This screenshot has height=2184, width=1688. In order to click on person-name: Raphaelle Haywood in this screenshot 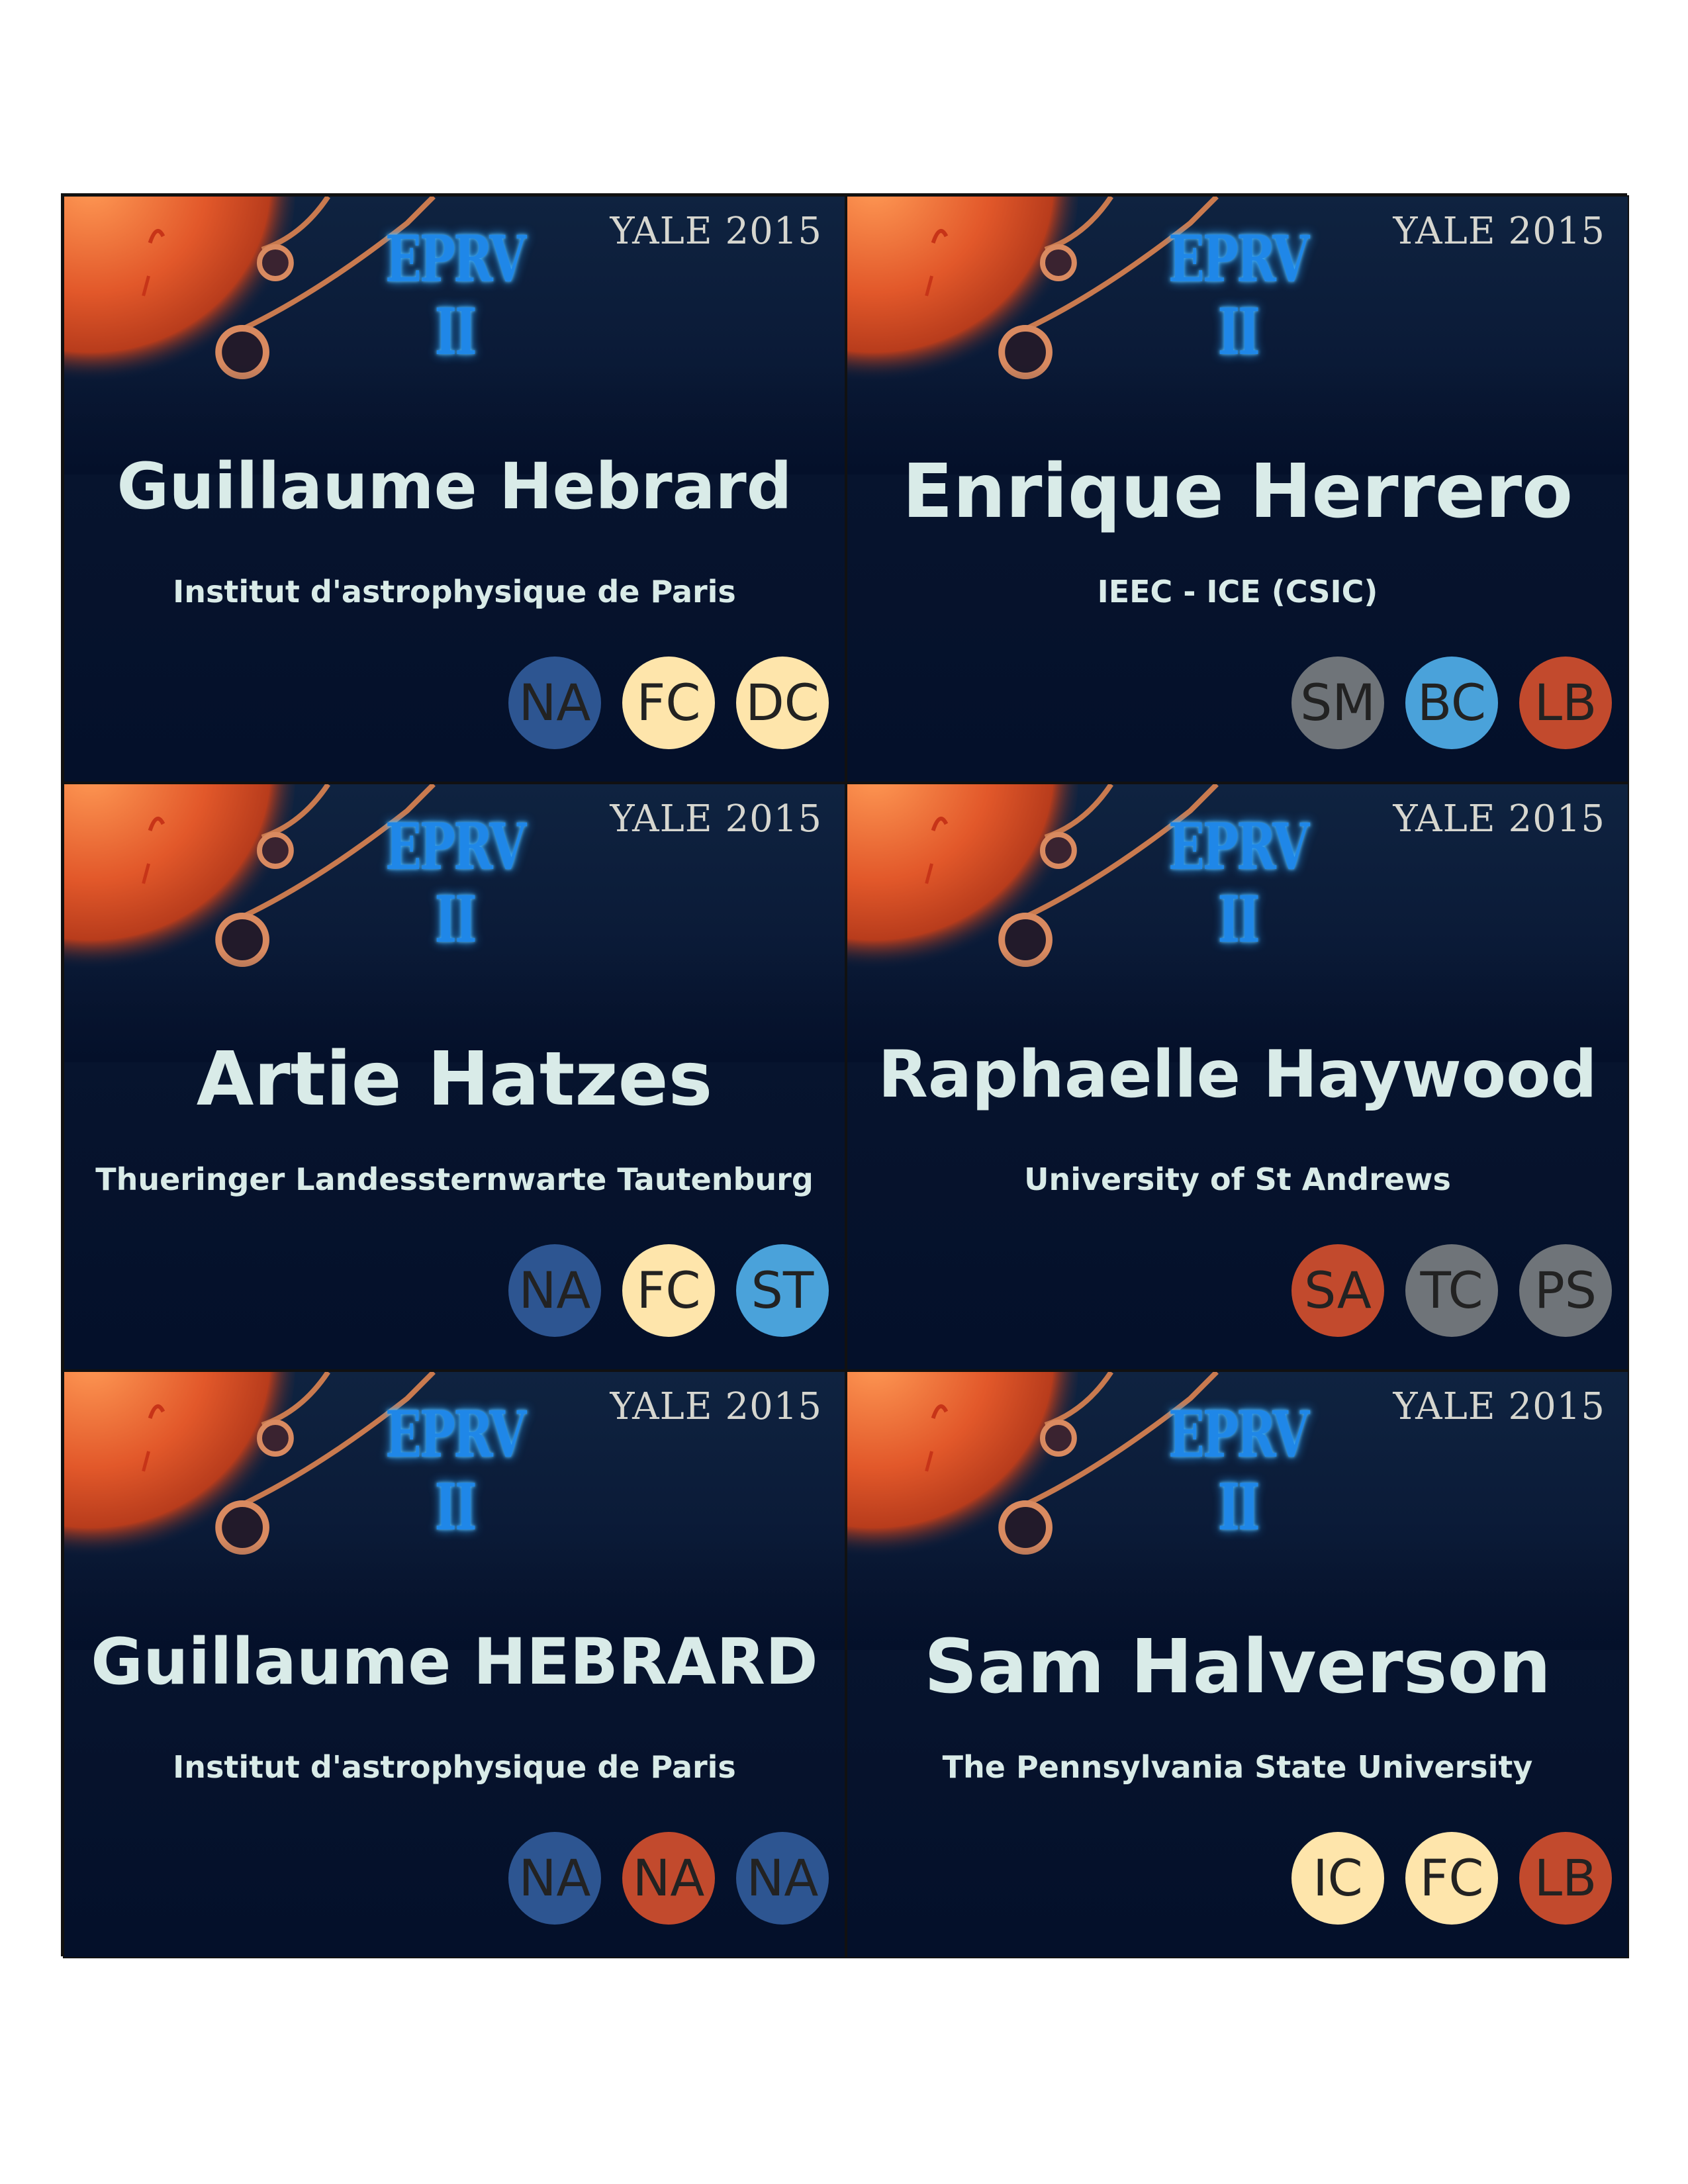, I will do `click(1237, 1075)`.